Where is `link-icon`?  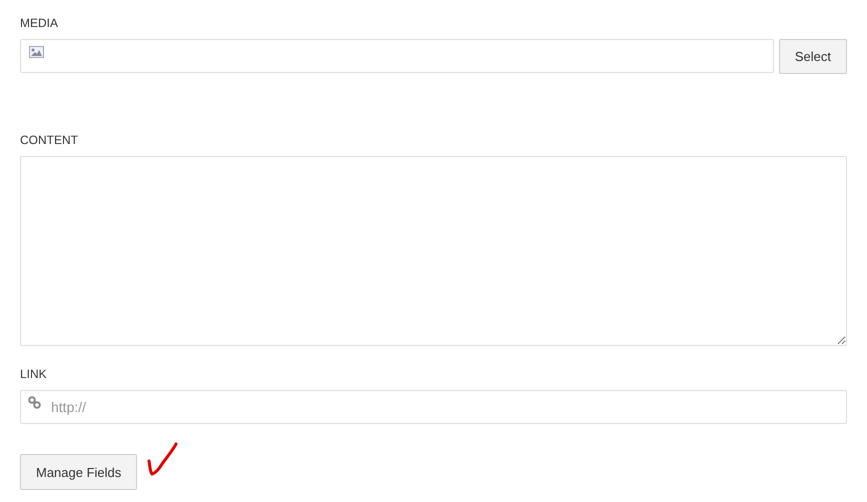 link-icon is located at coordinates (34, 402).